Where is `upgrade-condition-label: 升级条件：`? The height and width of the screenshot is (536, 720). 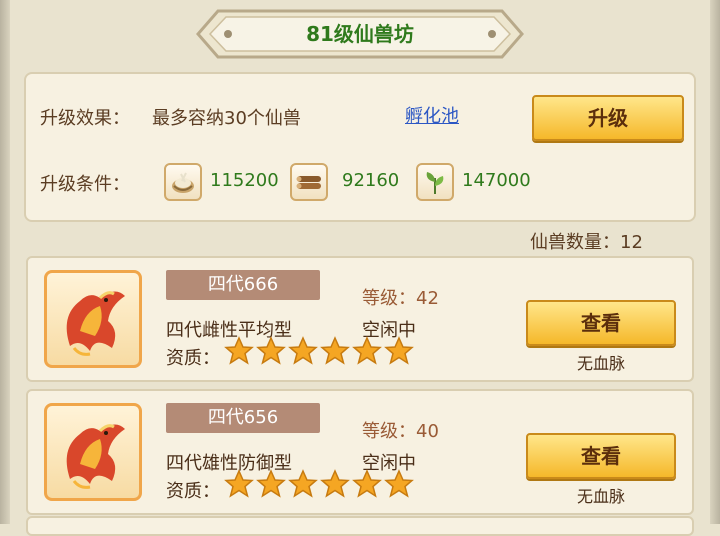
upgrade-condition-label: 升级条件： is located at coordinates (85, 184).